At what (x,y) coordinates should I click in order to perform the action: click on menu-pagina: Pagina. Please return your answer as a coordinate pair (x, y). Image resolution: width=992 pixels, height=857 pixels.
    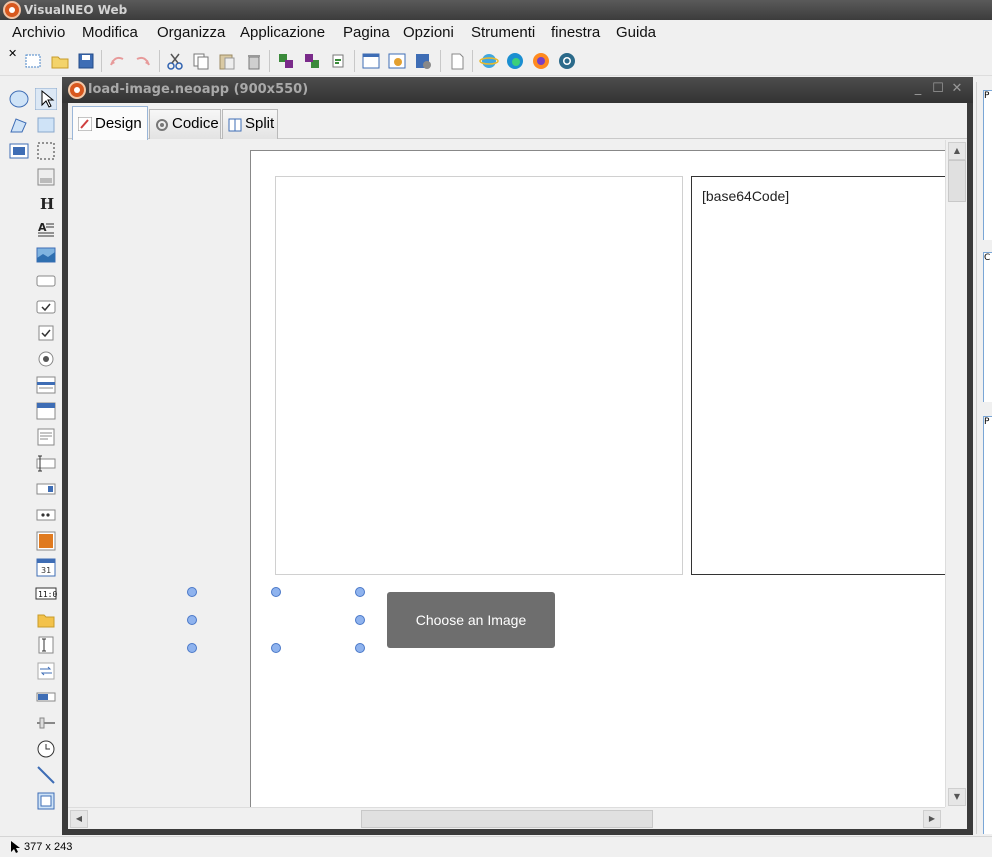
    Looking at the image, I should click on (366, 33).